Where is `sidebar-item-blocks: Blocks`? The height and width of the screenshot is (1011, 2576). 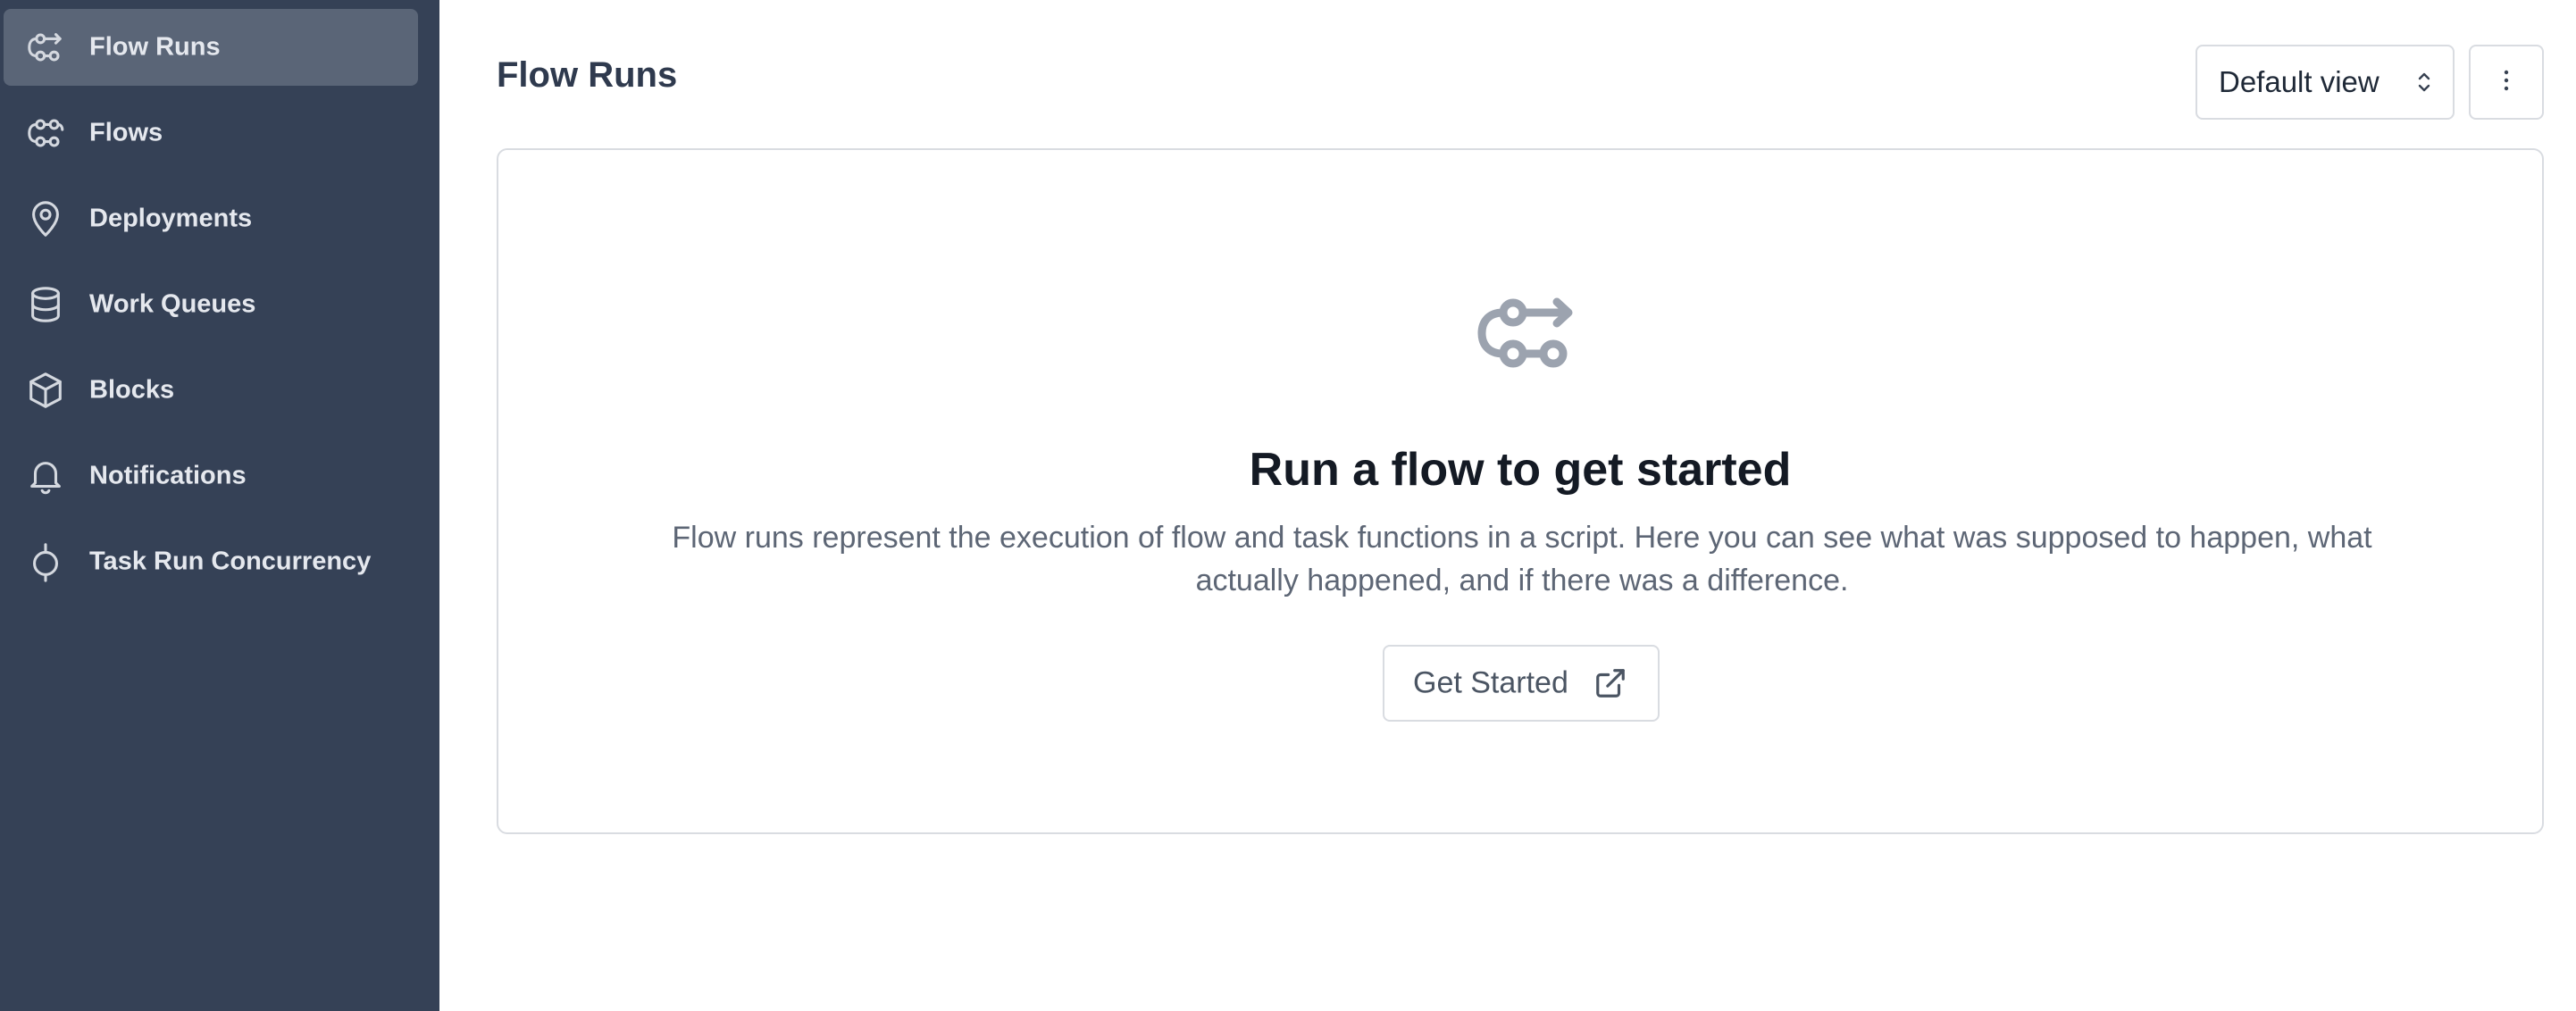 sidebar-item-blocks: Blocks is located at coordinates (211, 391).